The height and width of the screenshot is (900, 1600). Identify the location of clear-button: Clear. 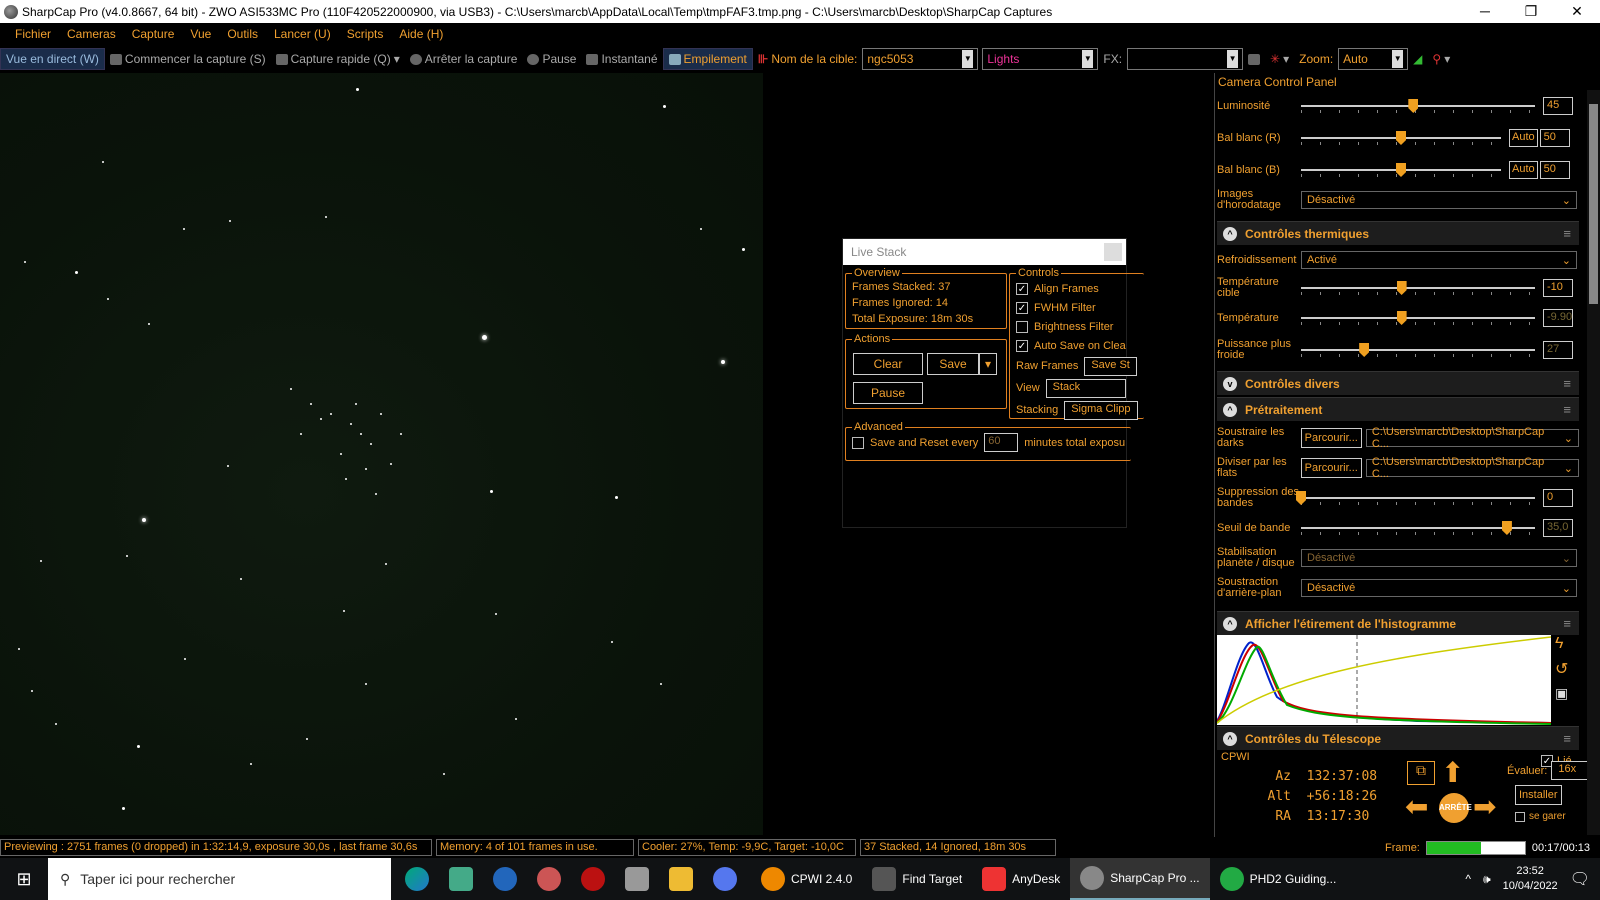
(888, 364).